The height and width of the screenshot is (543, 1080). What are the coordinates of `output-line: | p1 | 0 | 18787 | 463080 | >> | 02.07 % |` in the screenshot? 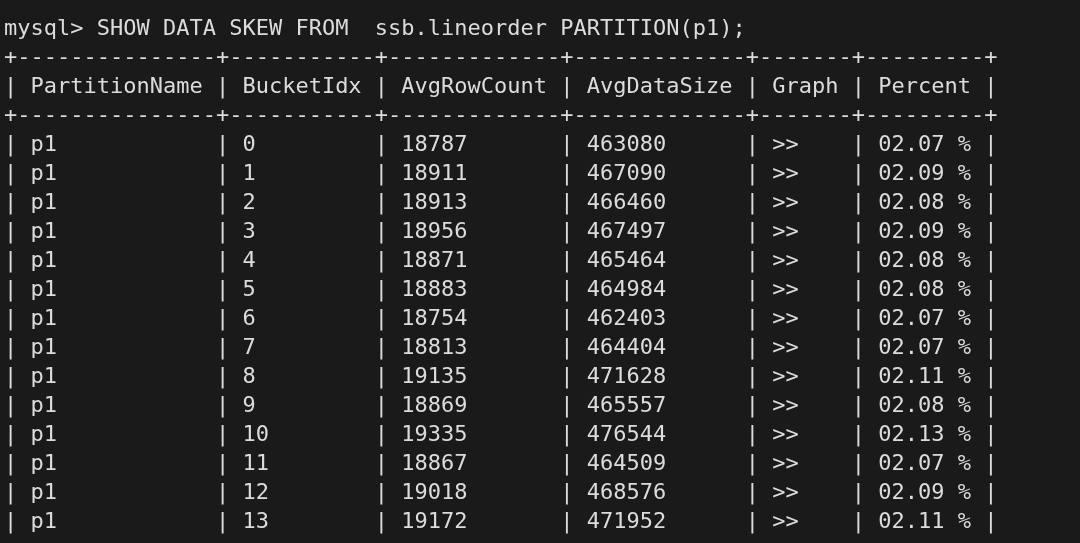 It's located at (501, 144).